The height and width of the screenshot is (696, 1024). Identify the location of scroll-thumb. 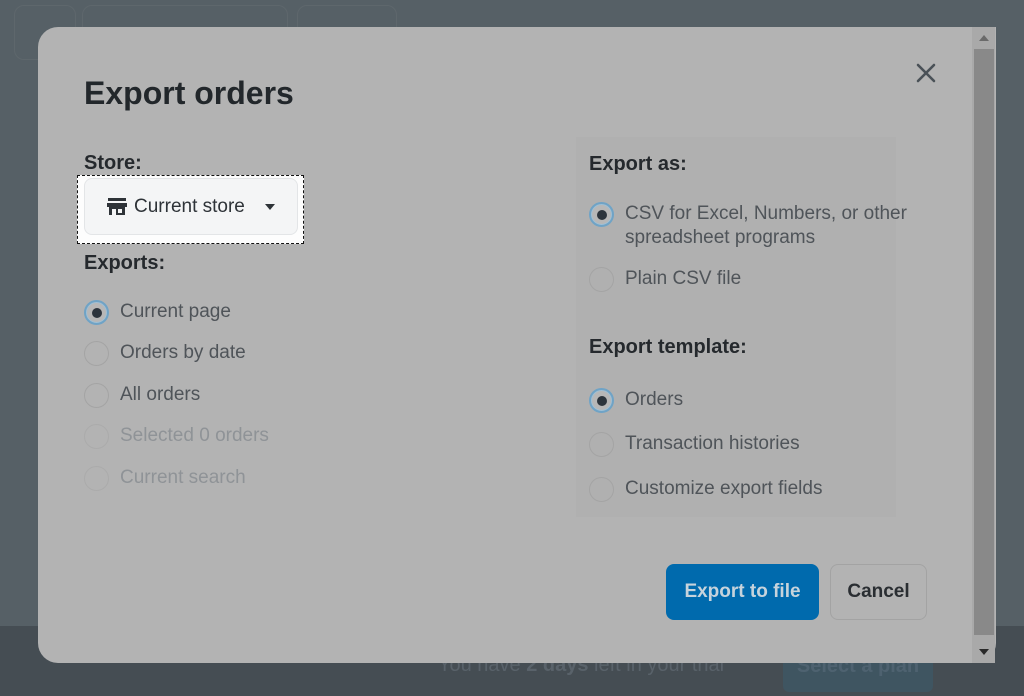
(984, 342).